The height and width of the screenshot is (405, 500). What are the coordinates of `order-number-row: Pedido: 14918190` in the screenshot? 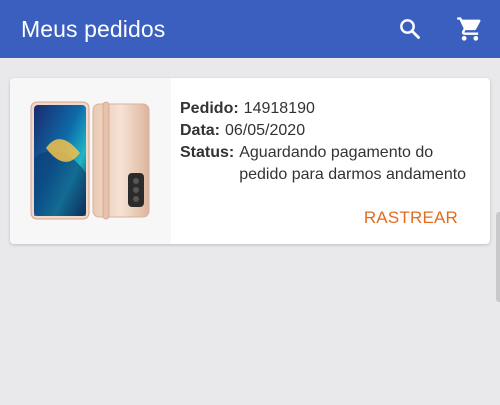 It's located at (330, 109).